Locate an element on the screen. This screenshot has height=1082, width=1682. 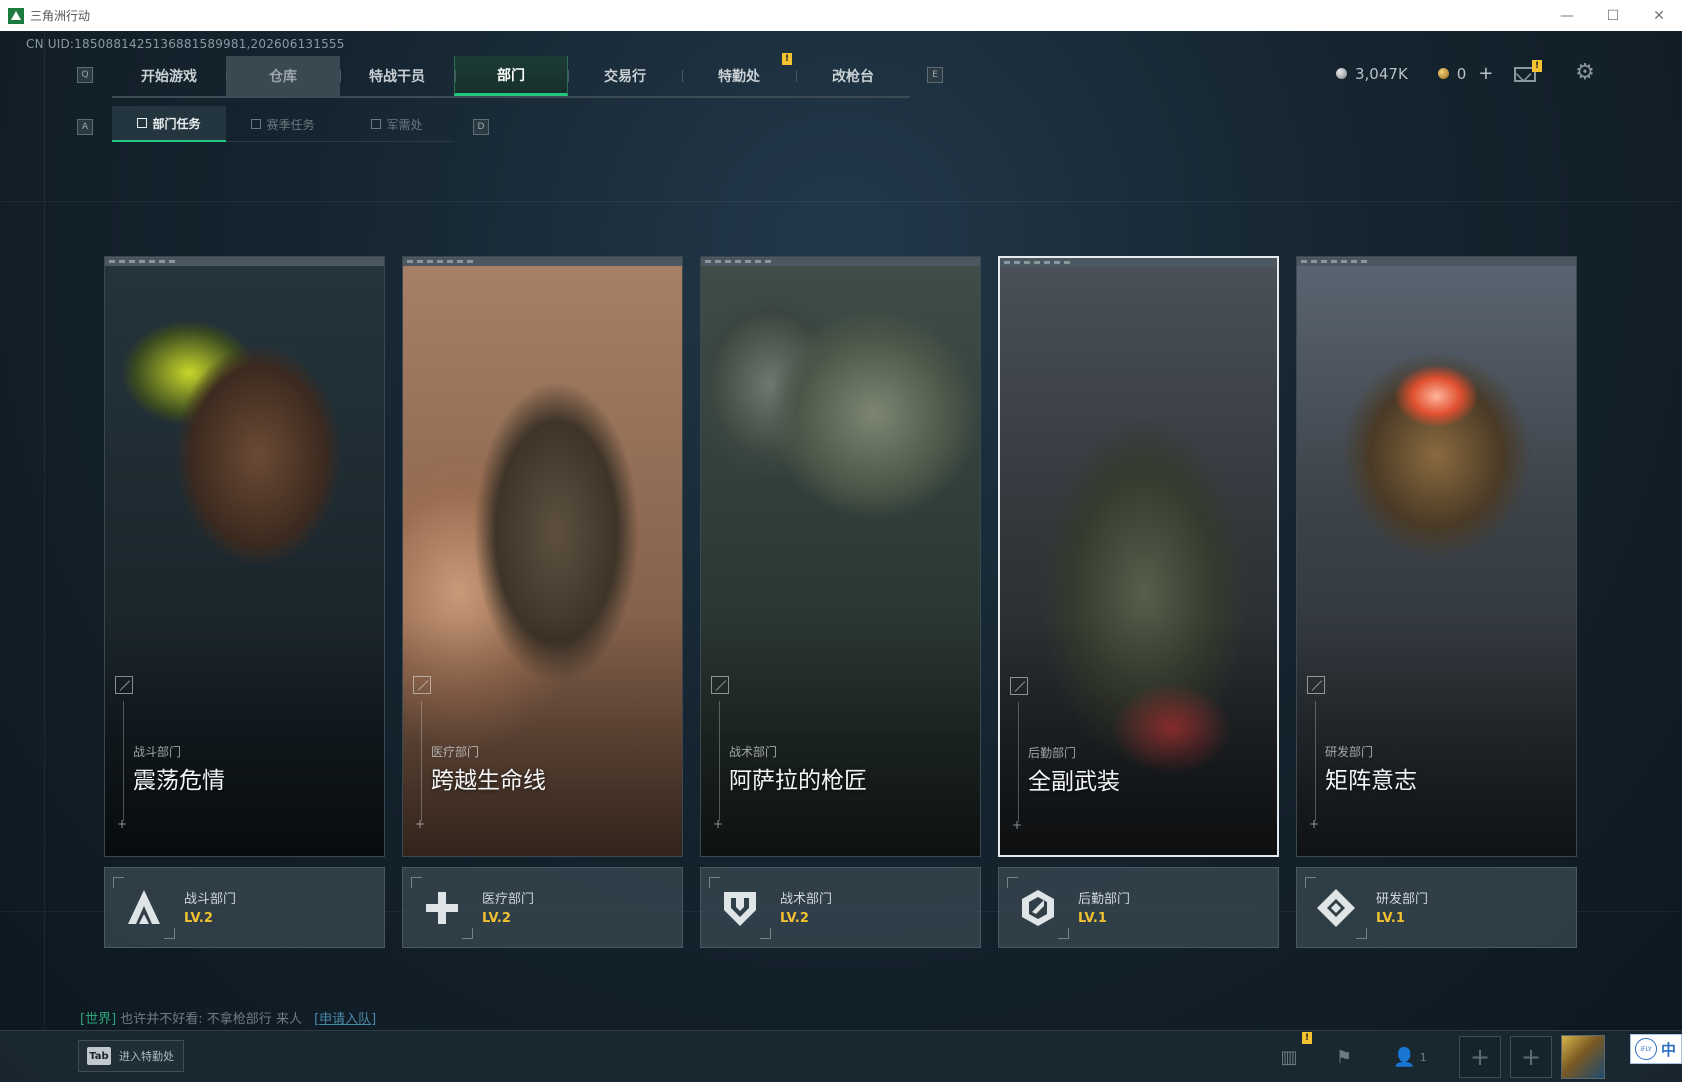
subtab-department-tasks: 部门任务 is located at coordinates (169, 124).